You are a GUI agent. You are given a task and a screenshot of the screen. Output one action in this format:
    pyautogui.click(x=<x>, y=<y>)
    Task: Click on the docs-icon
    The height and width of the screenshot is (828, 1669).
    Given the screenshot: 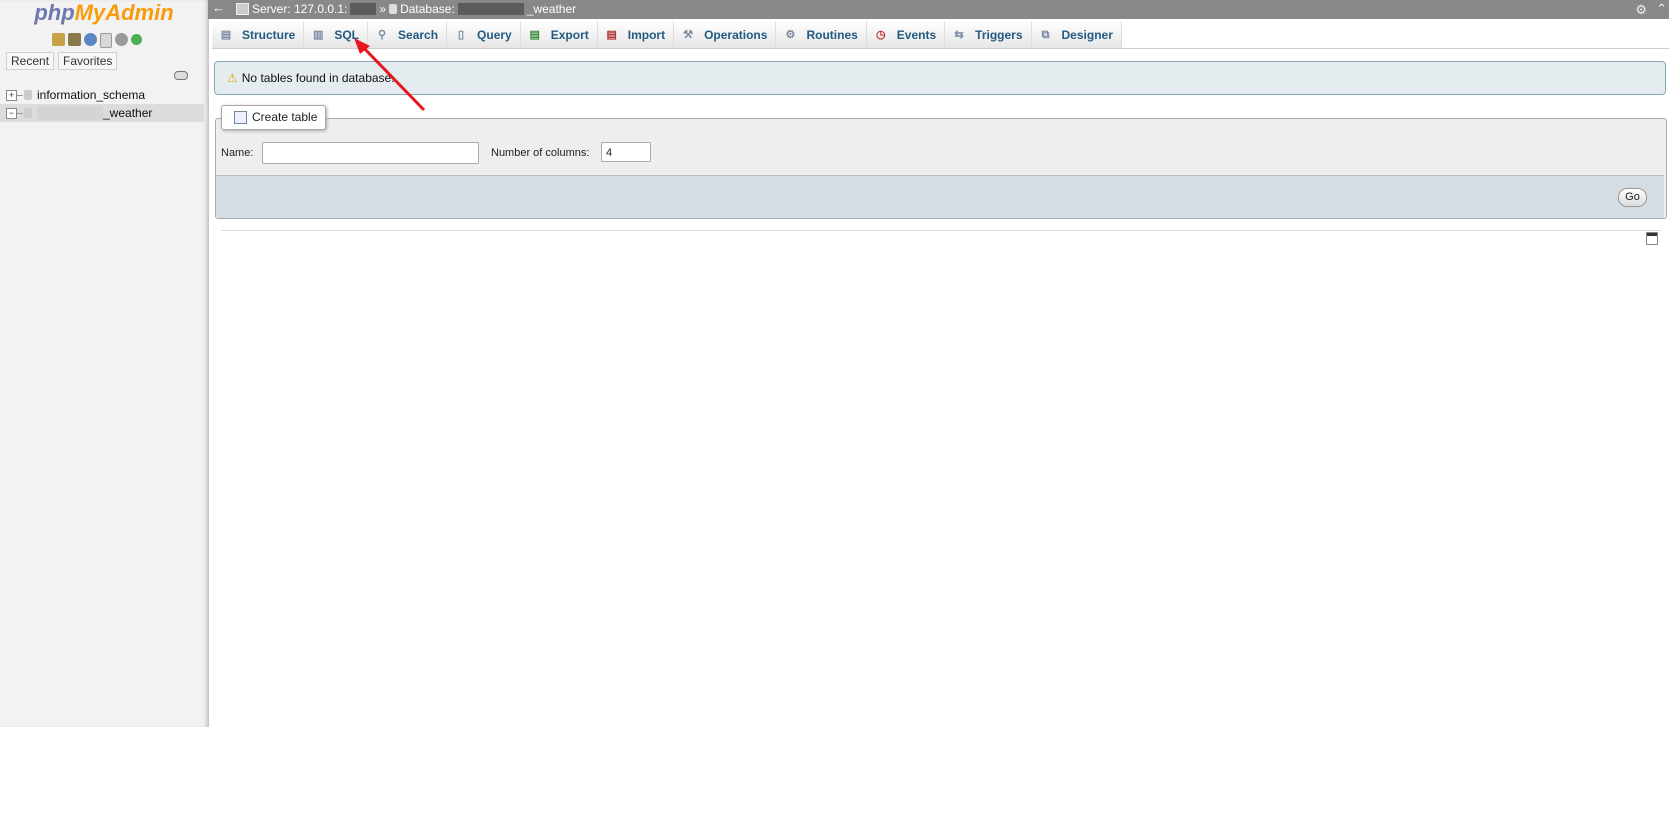 What is the action you would take?
    pyautogui.click(x=106, y=40)
    